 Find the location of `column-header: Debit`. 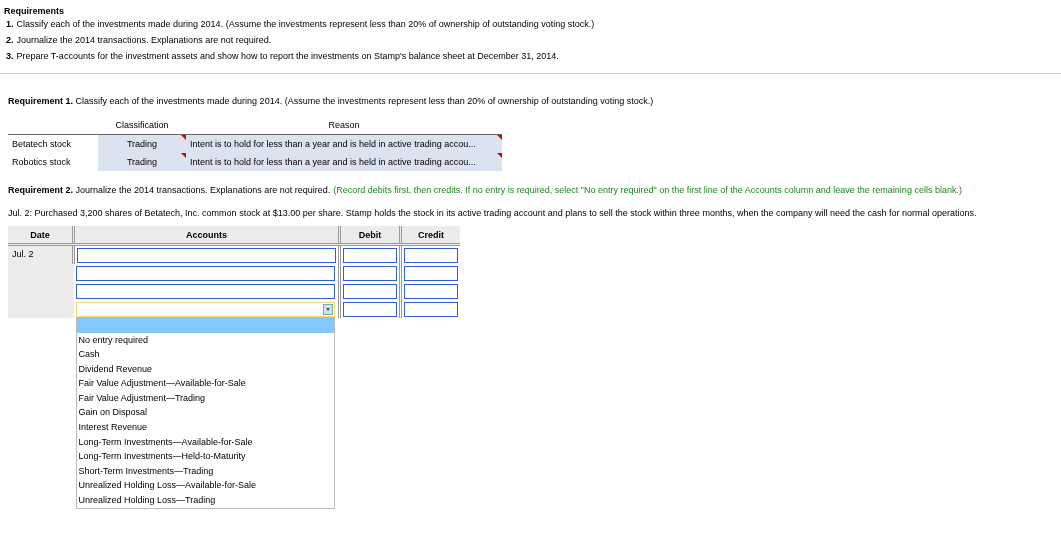

column-header: Debit is located at coordinates (370, 235).